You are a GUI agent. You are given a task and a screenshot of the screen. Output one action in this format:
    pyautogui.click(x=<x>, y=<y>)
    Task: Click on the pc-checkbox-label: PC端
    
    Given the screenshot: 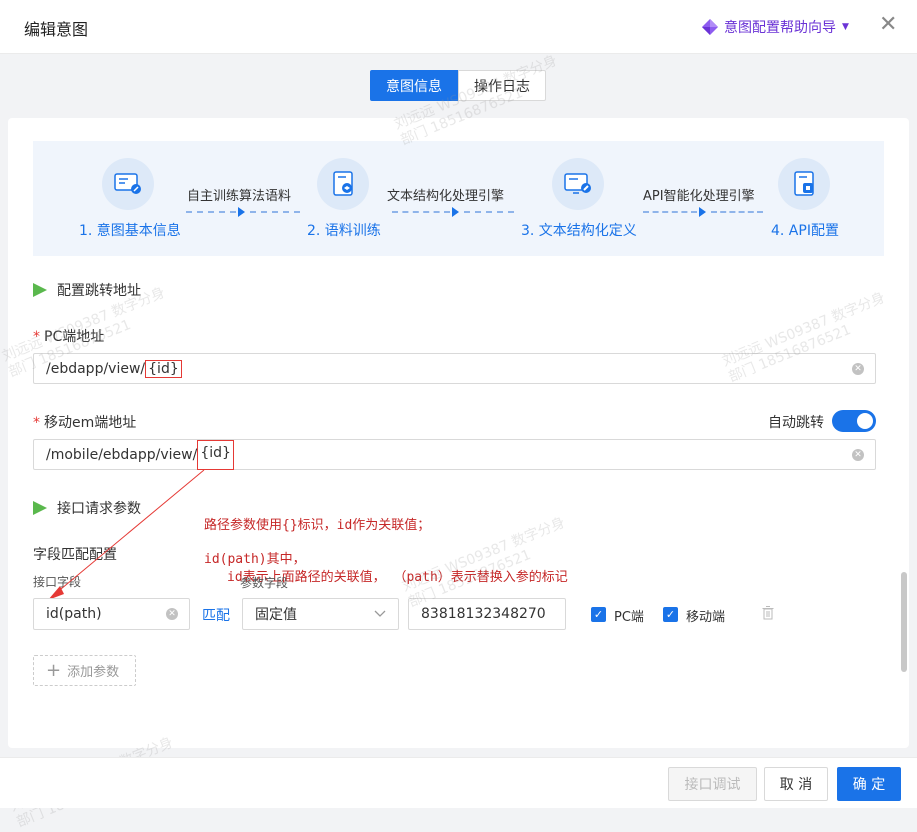 What is the action you would take?
    pyautogui.click(x=629, y=617)
    